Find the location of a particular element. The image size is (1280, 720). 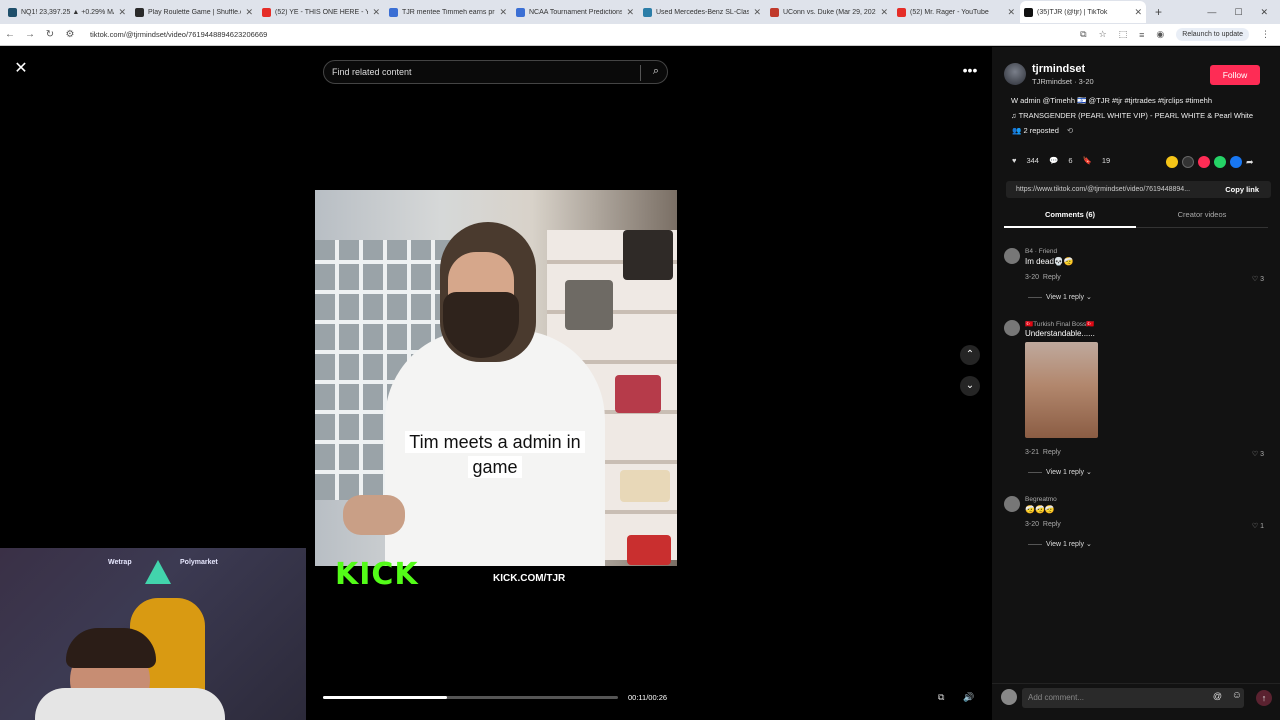

browser-tab: (52) Mr. Rager - YouTube ✕ is located at coordinates (956, 12).